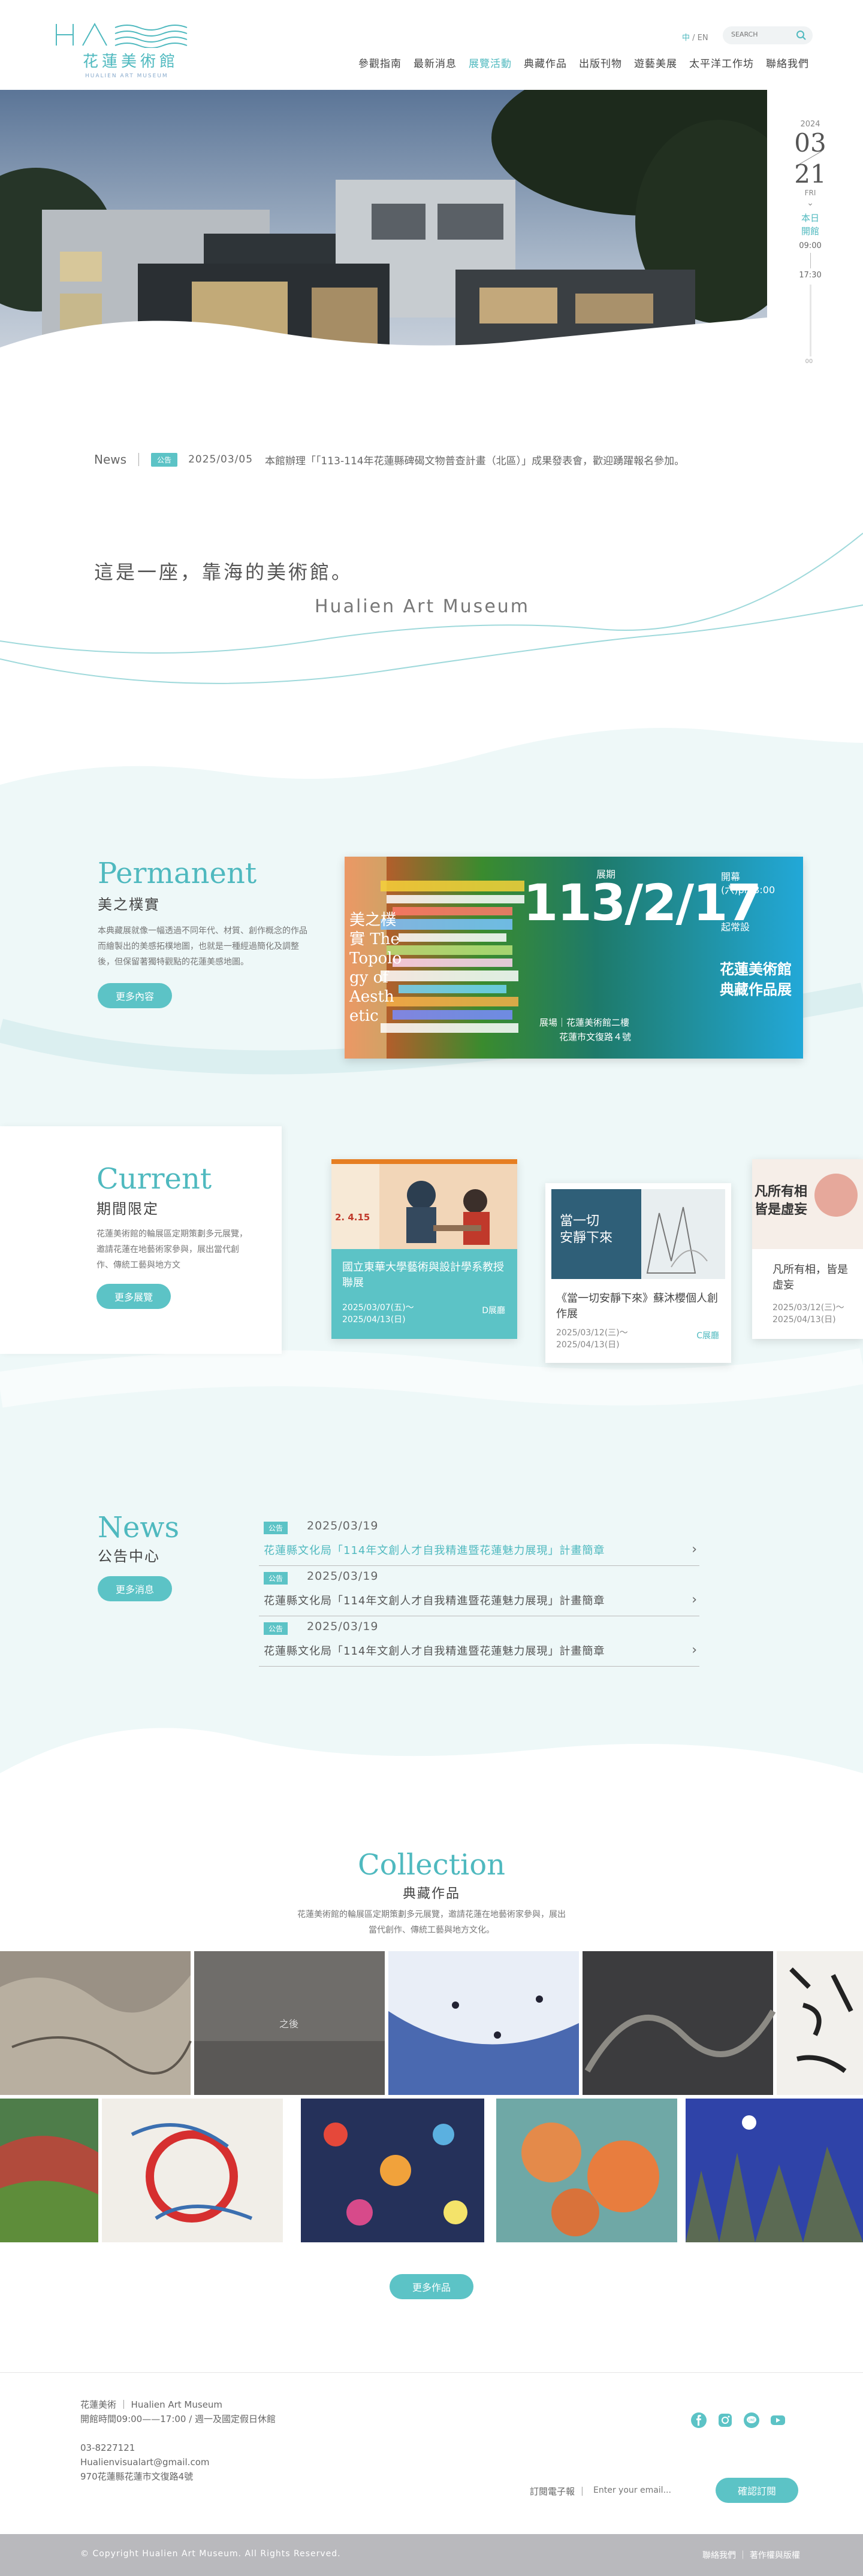 The image size is (863, 2576). What do you see at coordinates (133, 1296) in the screenshot?
I see `current-more-button: 更多展覽` at bounding box center [133, 1296].